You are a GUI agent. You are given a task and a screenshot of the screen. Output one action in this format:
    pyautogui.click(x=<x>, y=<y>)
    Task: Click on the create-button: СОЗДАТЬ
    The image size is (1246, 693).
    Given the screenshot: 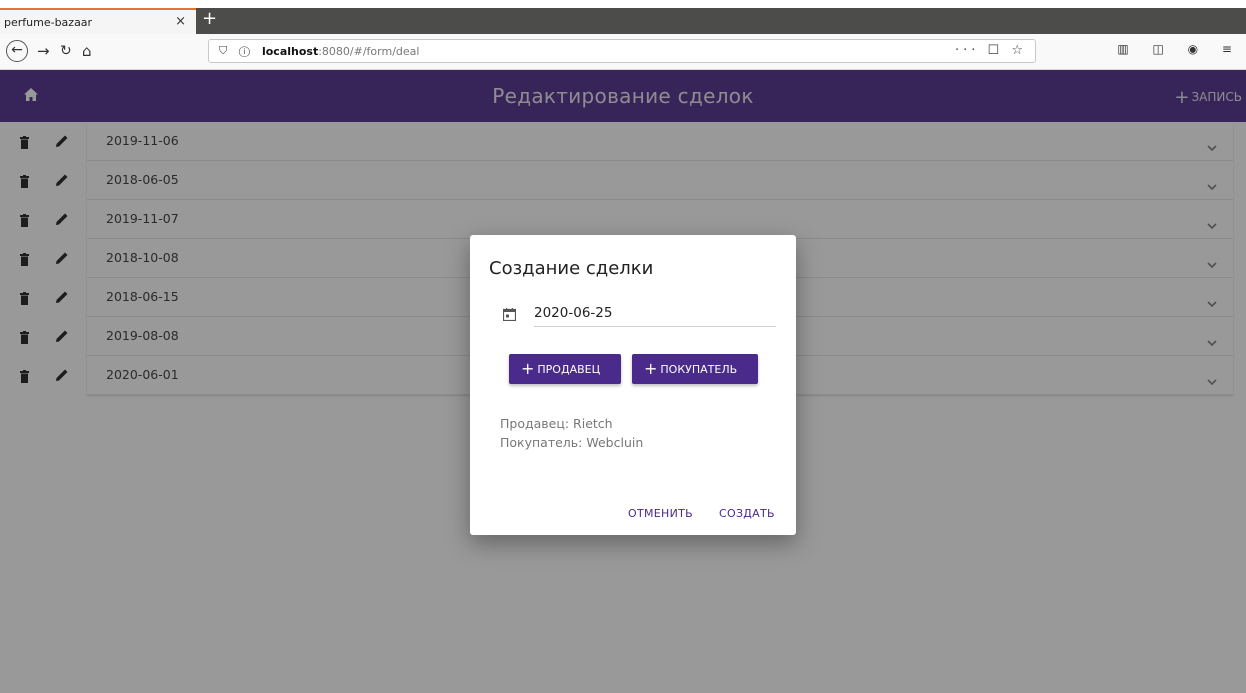 What is the action you would take?
    pyautogui.click(x=747, y=513)
    